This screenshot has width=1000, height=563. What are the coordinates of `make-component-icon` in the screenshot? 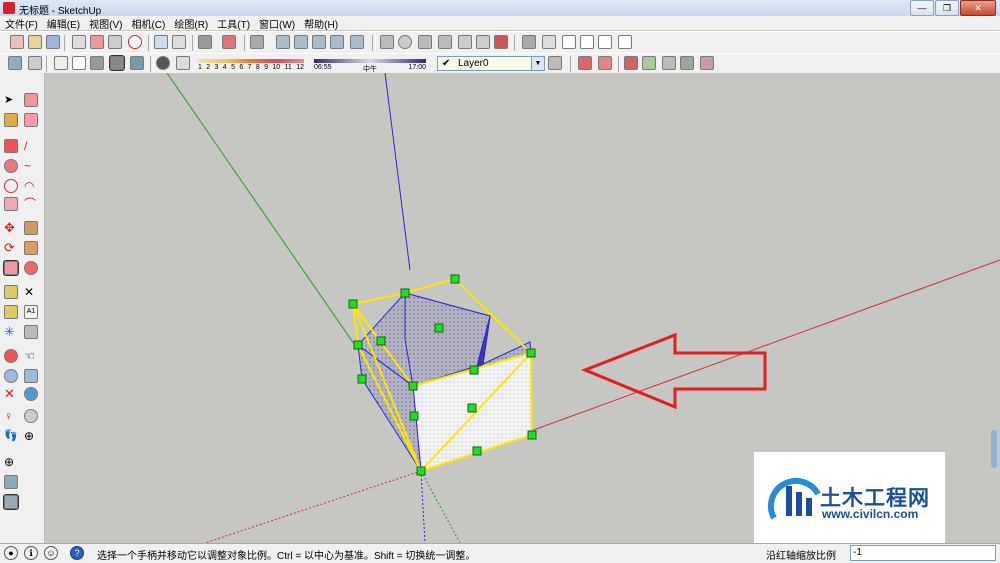 It's located at (31, 100).